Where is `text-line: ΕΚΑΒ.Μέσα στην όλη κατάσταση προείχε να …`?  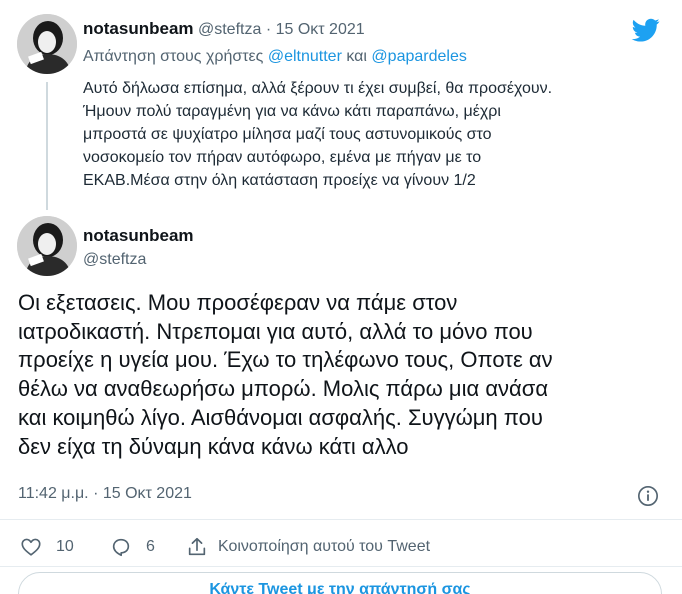 text-line: ΕΚΑΒ.Μέσα στην όλη κατάσταση προείχε να … is located at coordinates (279, 180).